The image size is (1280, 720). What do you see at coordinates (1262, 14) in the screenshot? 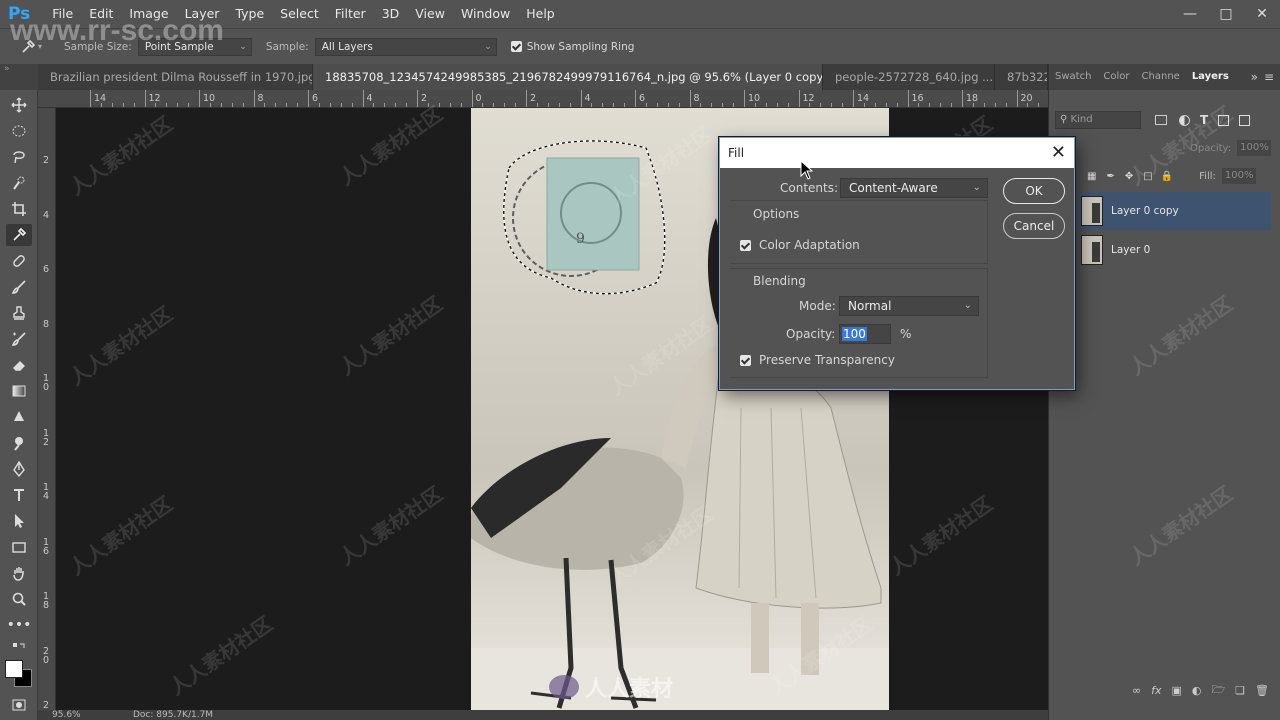
I see `close-window-icon: ✕` at bounding box center [1262, 14].